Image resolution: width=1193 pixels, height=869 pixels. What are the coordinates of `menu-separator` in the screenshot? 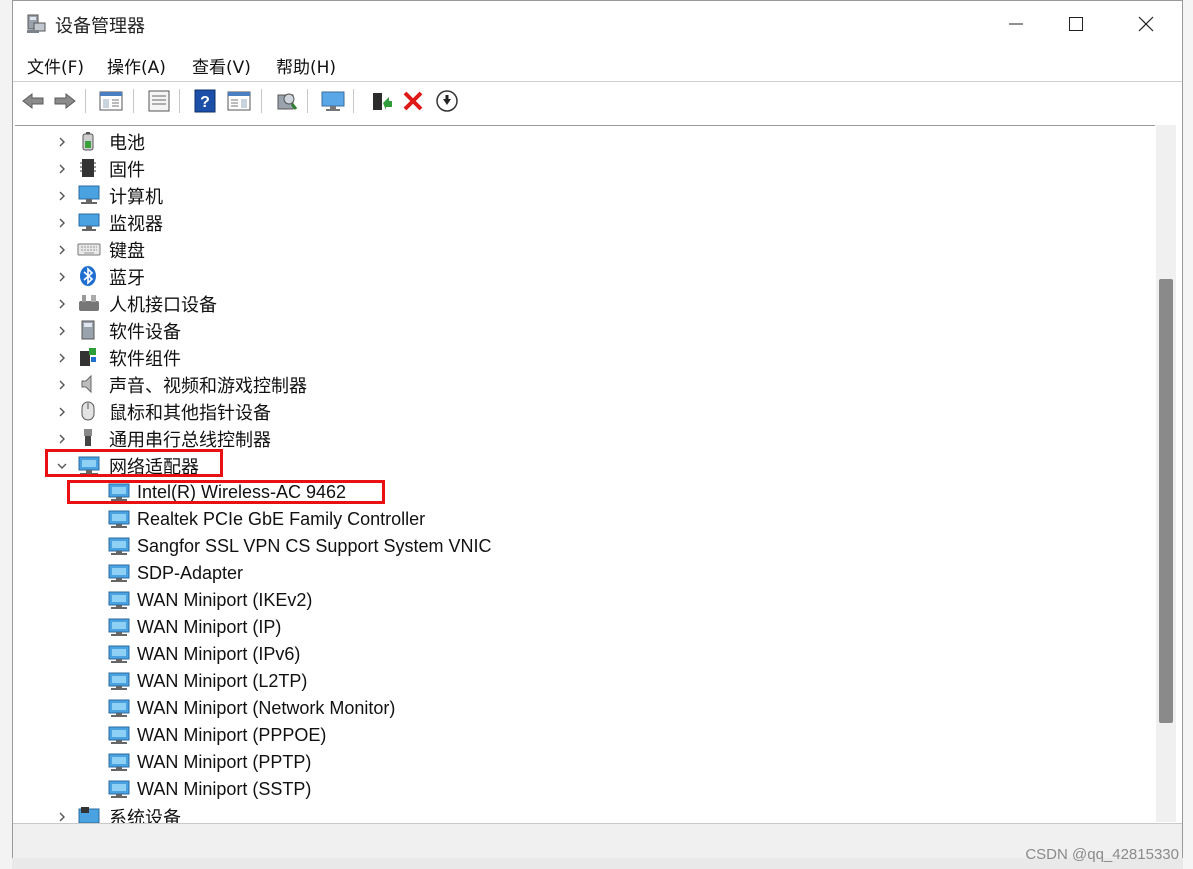 It's located at (597, 81).